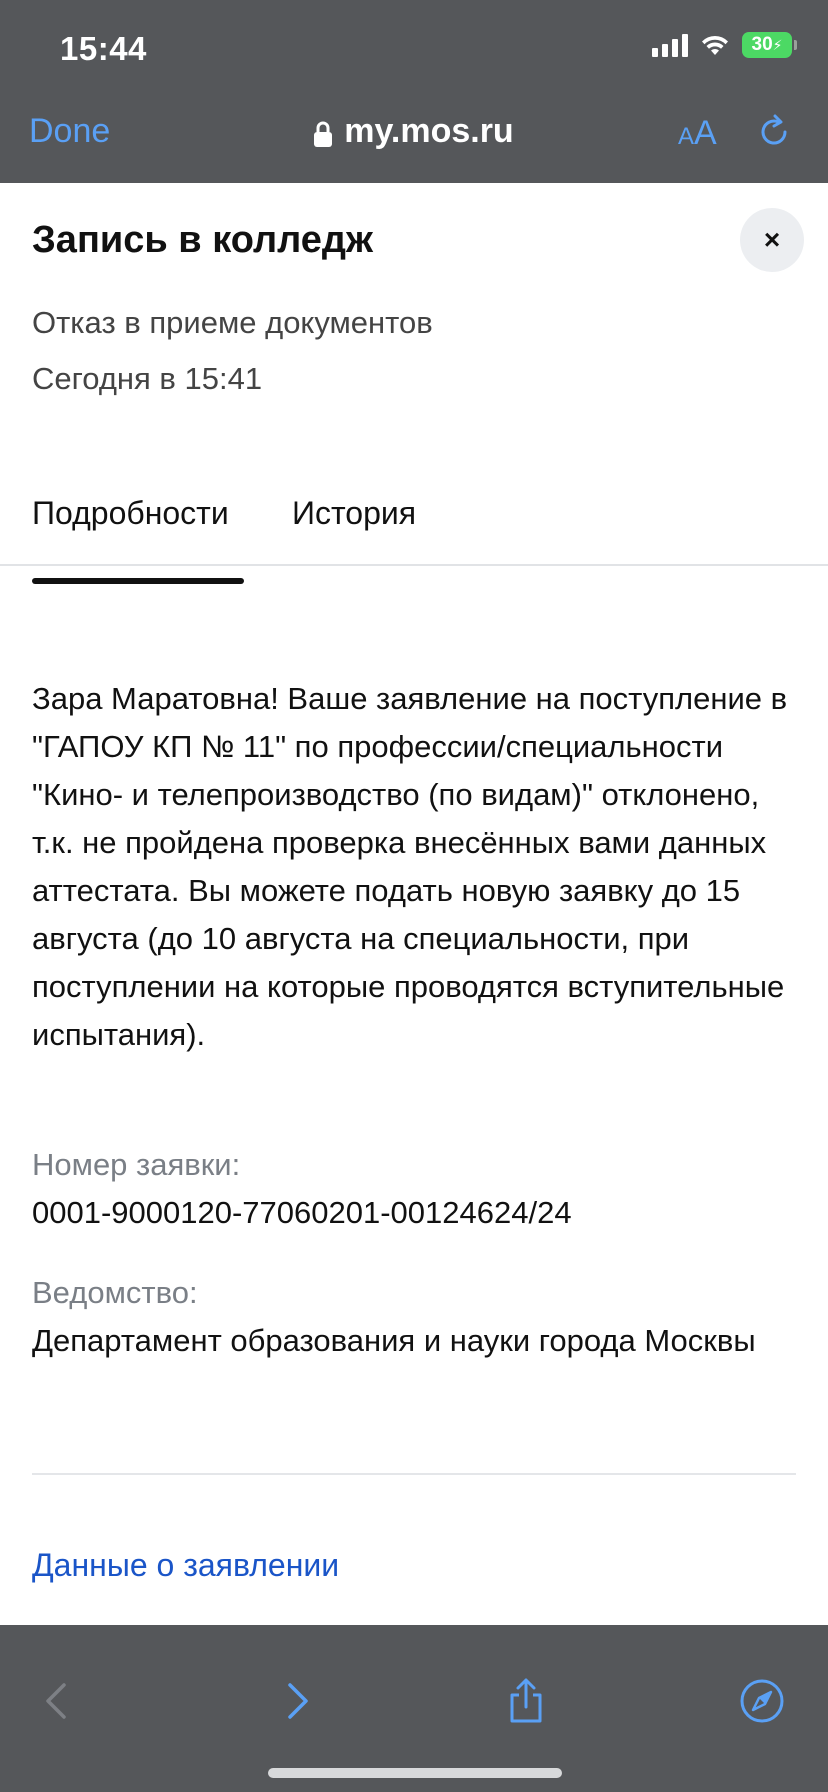 Image resolution: width=828 pixels, height=1792 pixels. What do you see at coordinates (147, 378) in the screenshot?
I see `application-date: Сегодня в 15:41` at bounding box center [147, 378].